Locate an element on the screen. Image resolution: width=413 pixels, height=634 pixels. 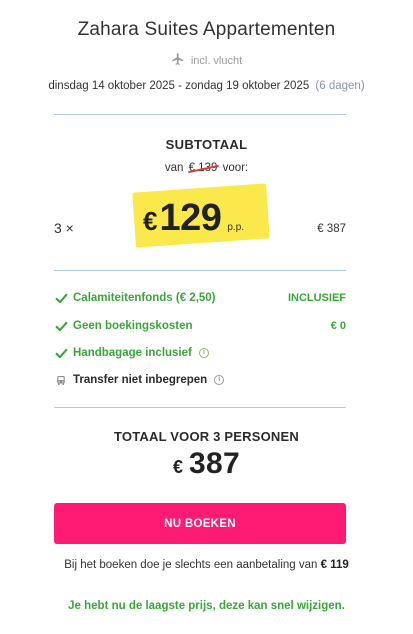
feature-label: Geen boekingskosten is located at coordinates (133, 326).